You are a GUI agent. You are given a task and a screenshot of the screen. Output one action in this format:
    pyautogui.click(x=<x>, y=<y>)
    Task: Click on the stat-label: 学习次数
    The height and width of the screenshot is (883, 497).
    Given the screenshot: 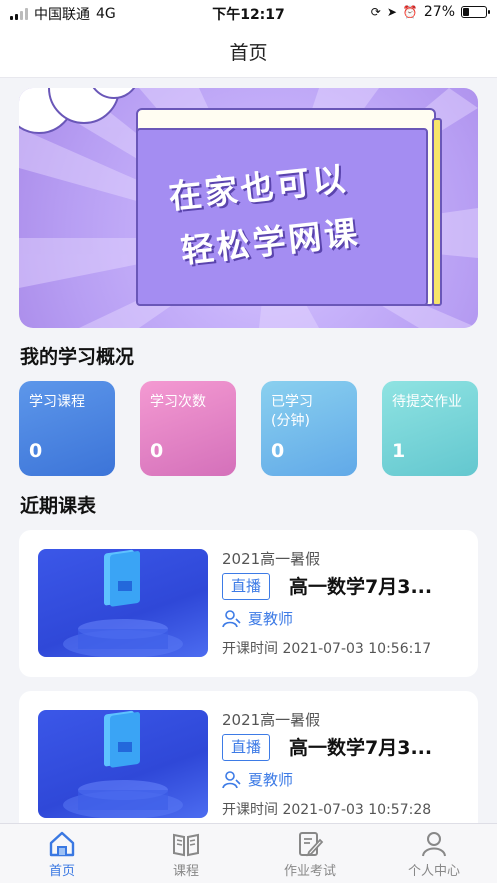 What is the action you would take?
    pyautogui.click(x=178, y=402)
    